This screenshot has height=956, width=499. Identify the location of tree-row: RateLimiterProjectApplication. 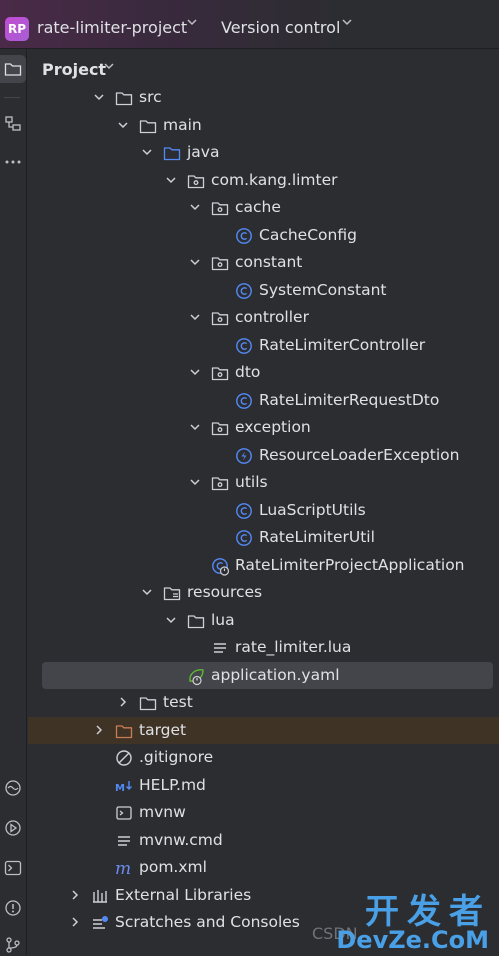
(263, 565).